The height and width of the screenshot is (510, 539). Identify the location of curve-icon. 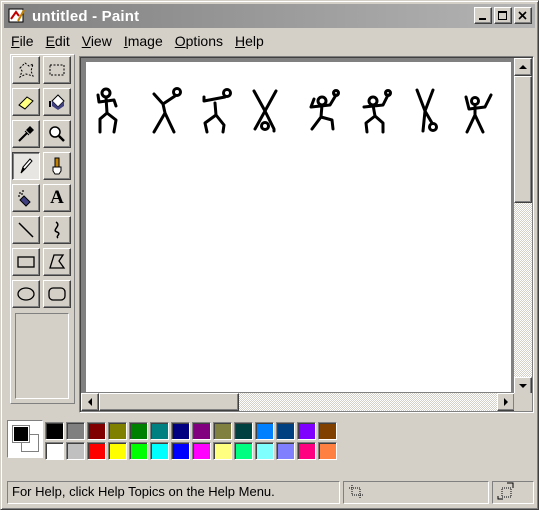
(57, 230).